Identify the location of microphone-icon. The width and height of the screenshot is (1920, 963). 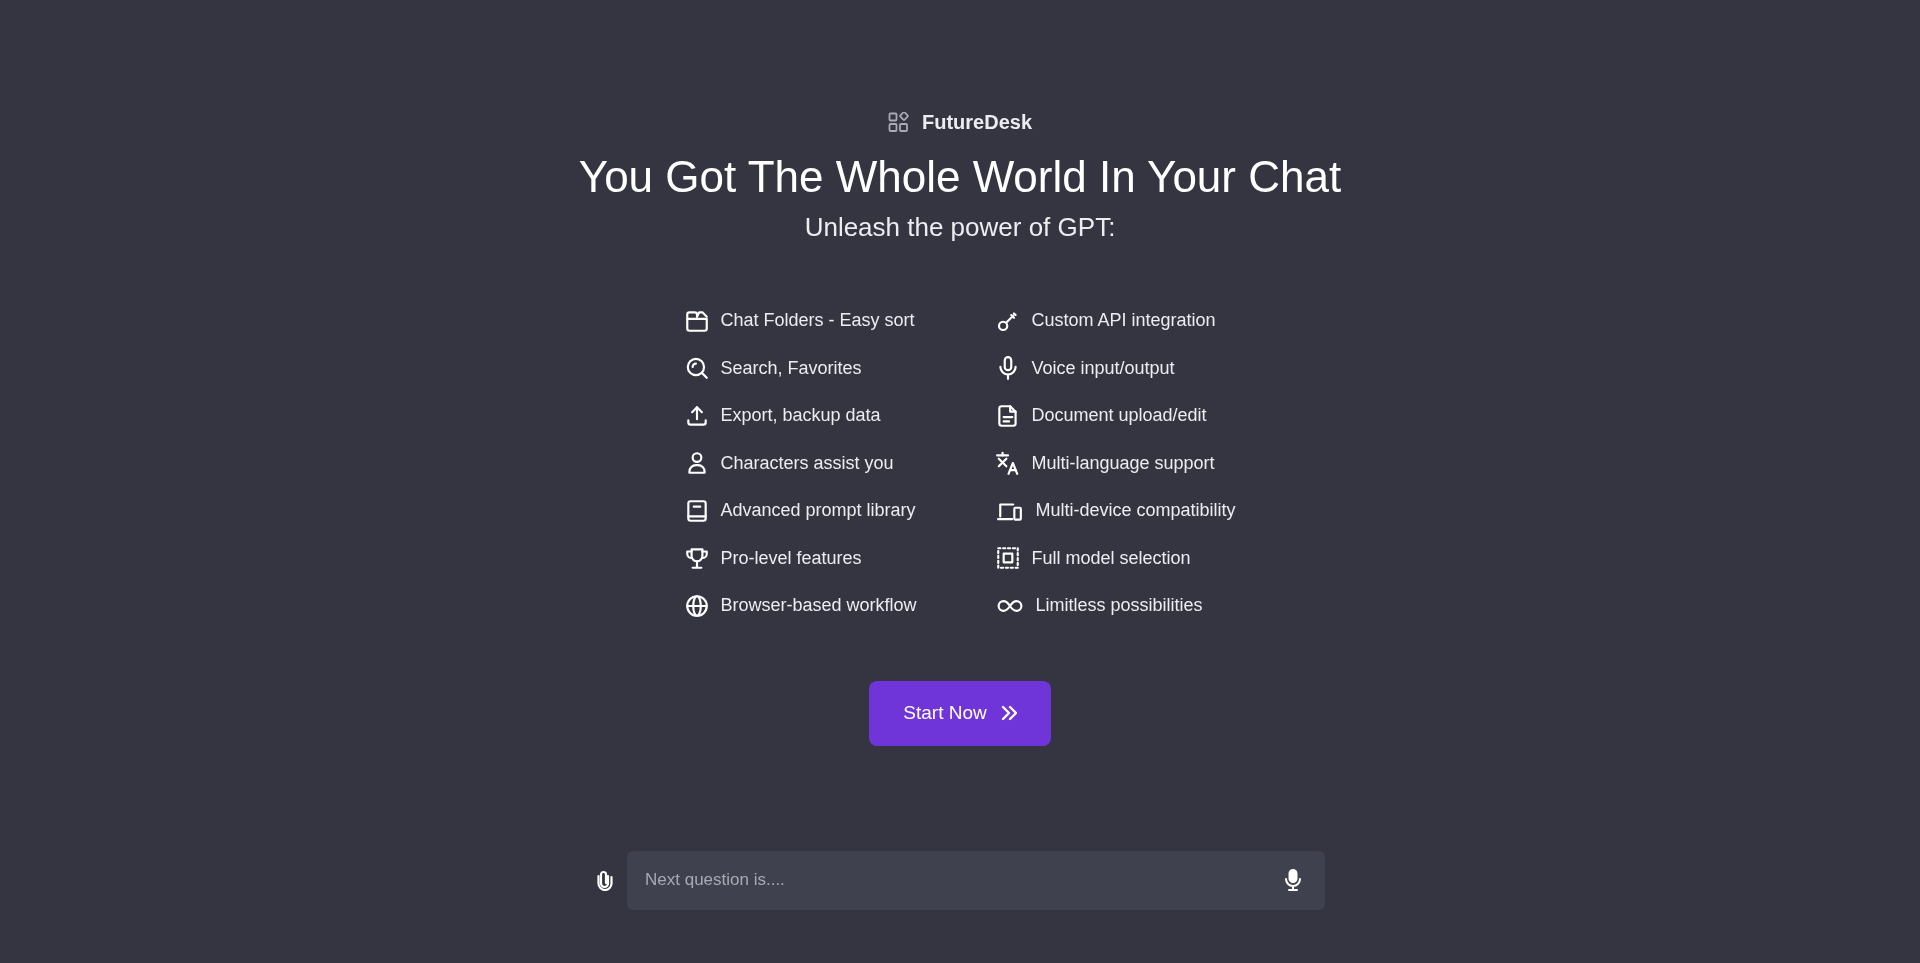
(1293, 880).